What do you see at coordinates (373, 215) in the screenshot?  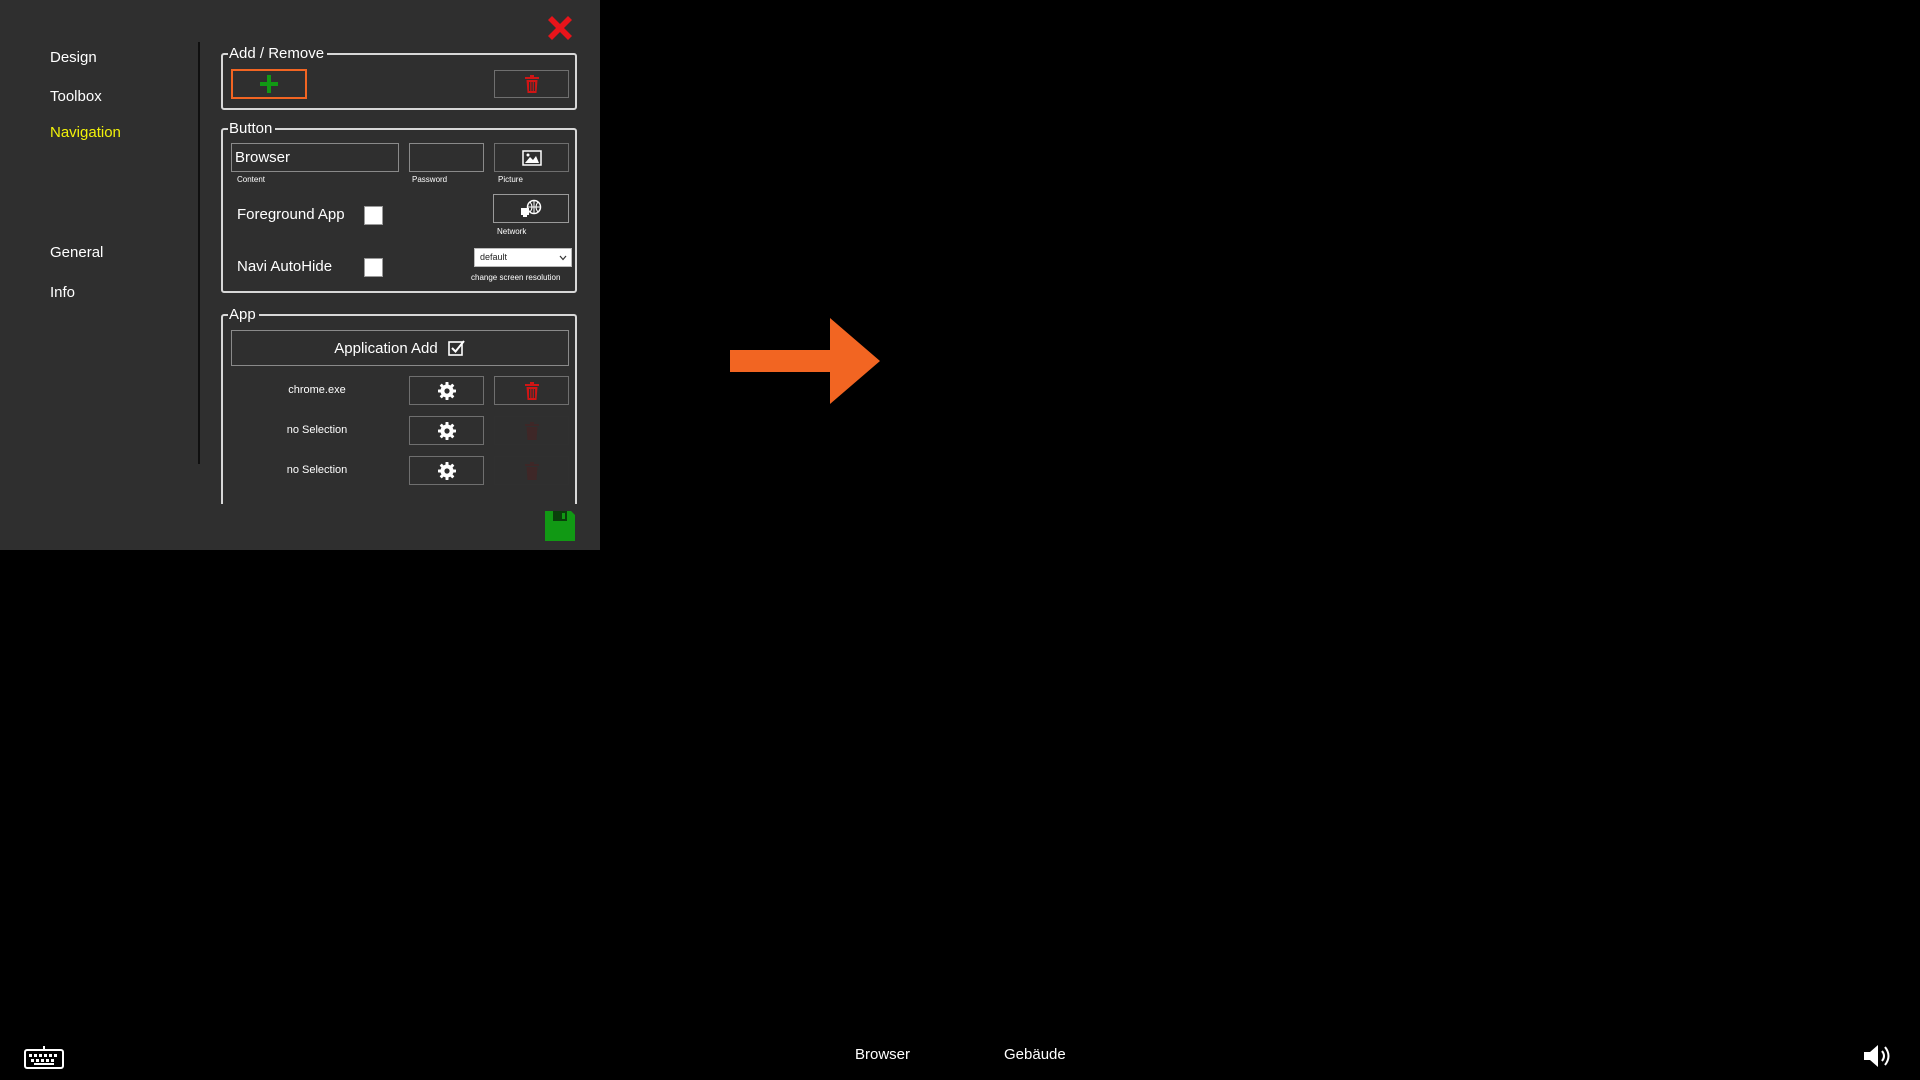 I see `foreground-app-checkbox` at bounding box center [373, 215].